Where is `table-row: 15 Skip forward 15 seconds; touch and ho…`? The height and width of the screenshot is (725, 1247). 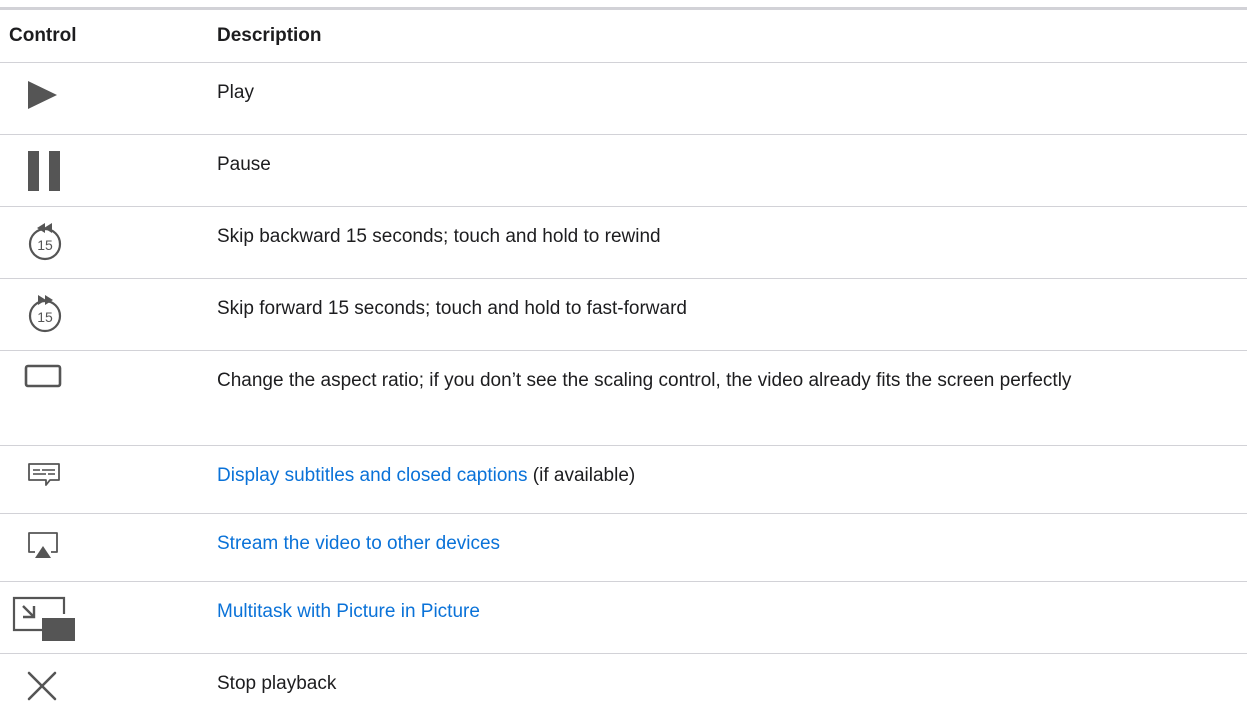
table-row: 15 Skip forward 15 seconds; touch and ho… is located at coordinates (623, 315).